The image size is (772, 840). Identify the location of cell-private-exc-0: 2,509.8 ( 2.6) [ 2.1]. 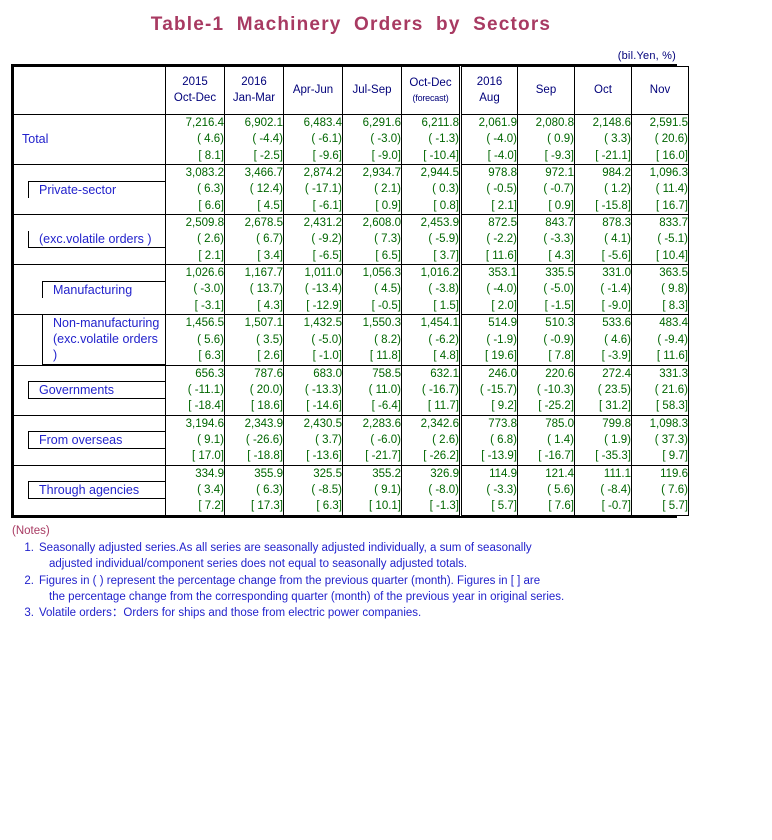
(195, 239).